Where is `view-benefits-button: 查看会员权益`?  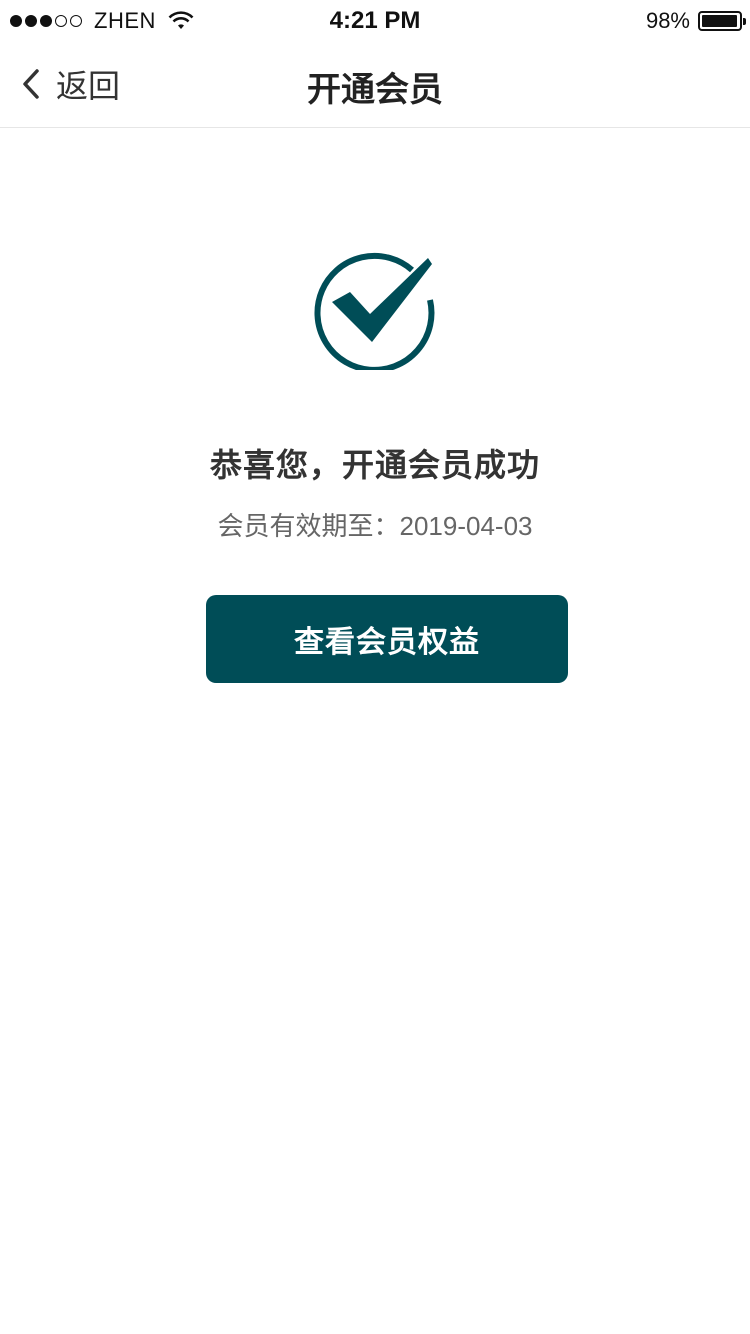
view-benefits-button: 查看会员权益 is located at coordinates (387, 639).